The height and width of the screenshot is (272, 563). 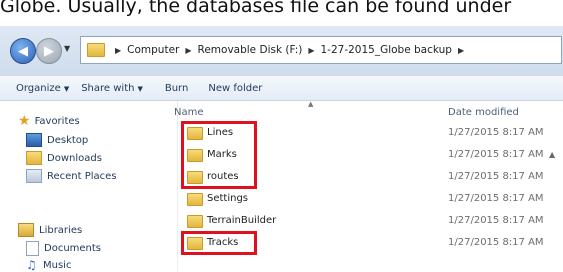 What do you see at coordinates (311, 104) in the screenshot?
I see `sort-indicator-icon: ▲` at bounding box center [311, 104].